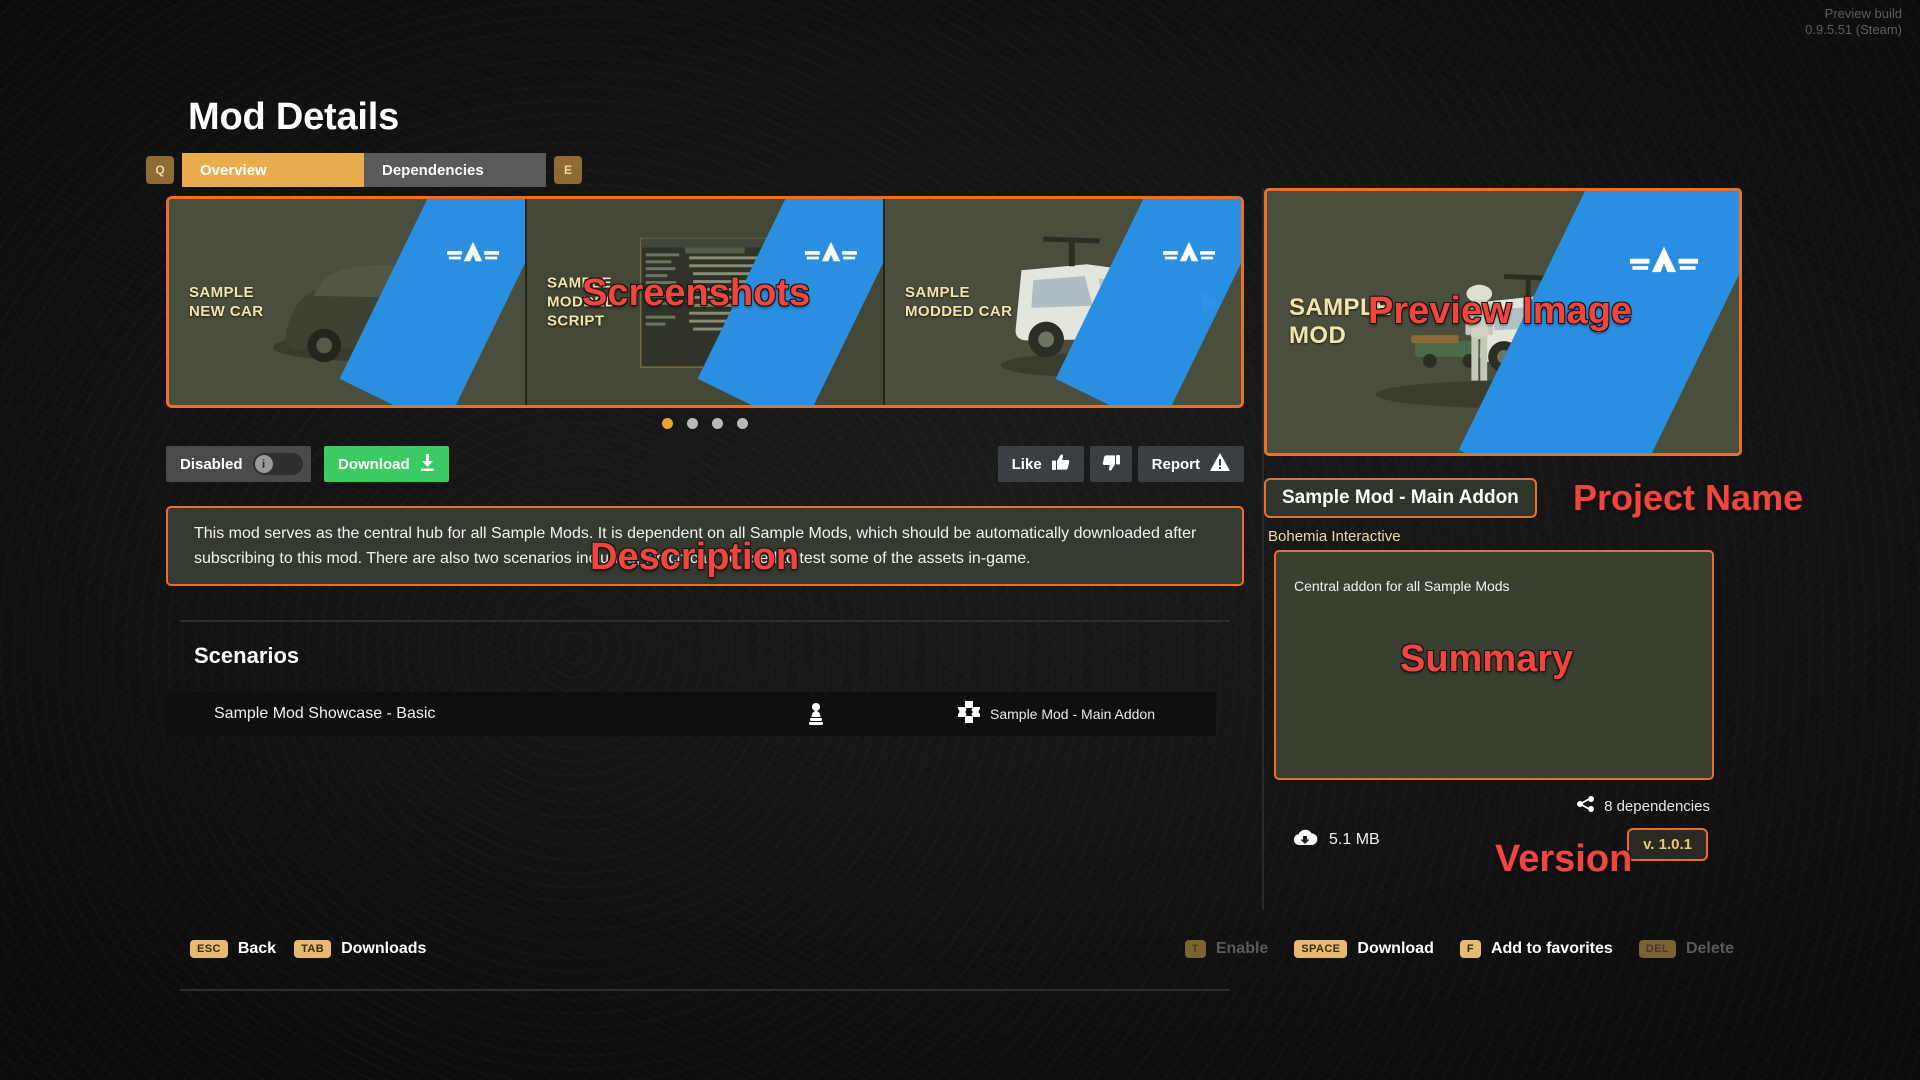  What do you see at coordinates (1242, 948) in the screenshot?
I see `enable-label: Enable` at bounding box center [1242, 948].